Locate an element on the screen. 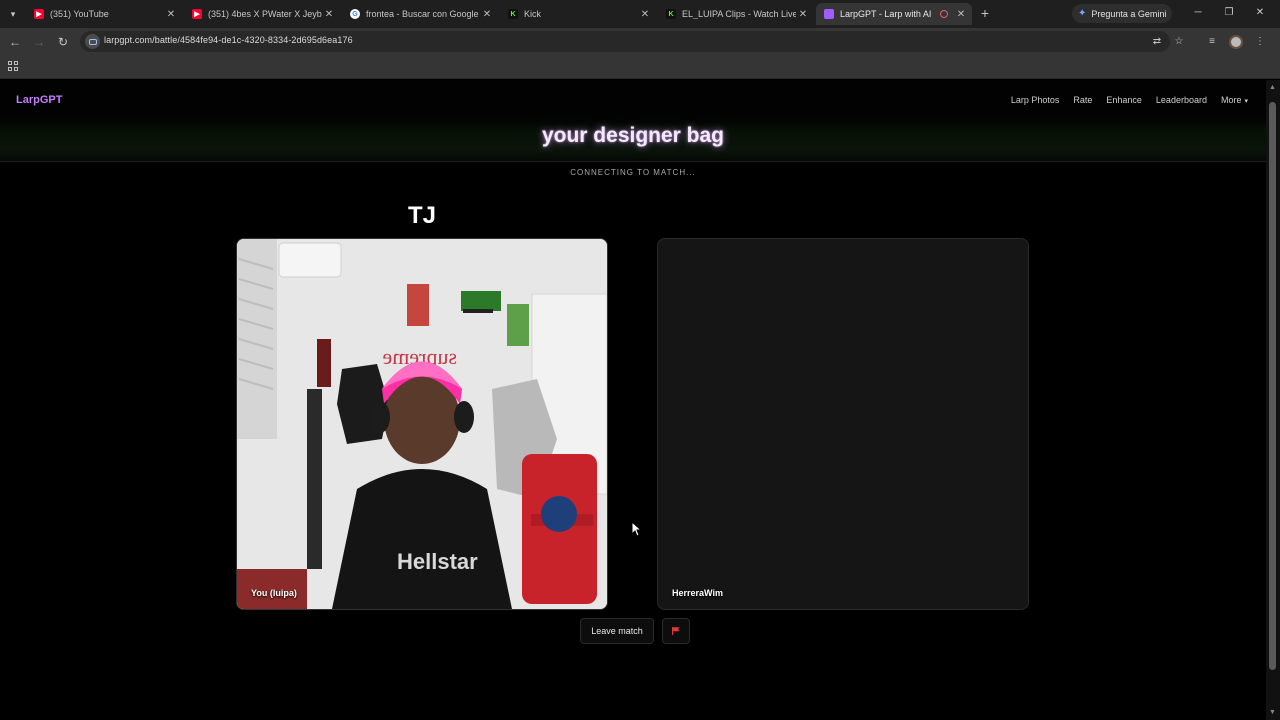  recording-indicator-icon is located at coordinates (944, 14).